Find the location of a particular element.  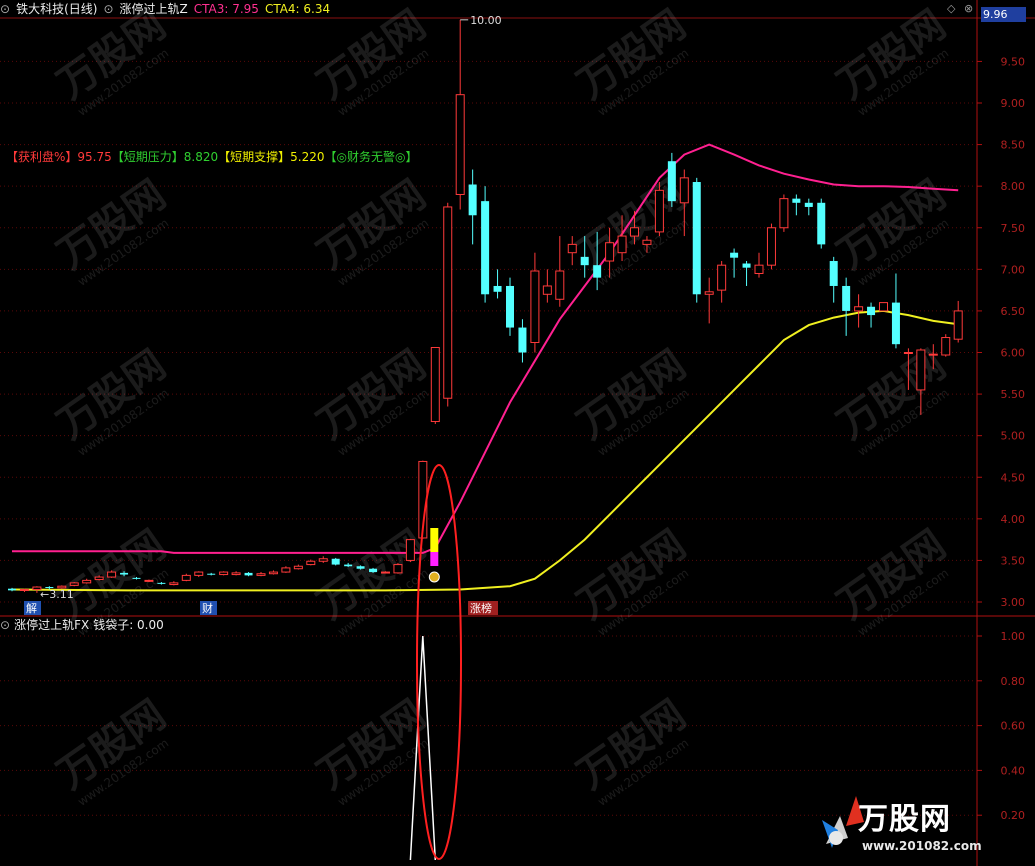

cta3-value: CTA3: 7.95 is located at coordinates (226, 9).